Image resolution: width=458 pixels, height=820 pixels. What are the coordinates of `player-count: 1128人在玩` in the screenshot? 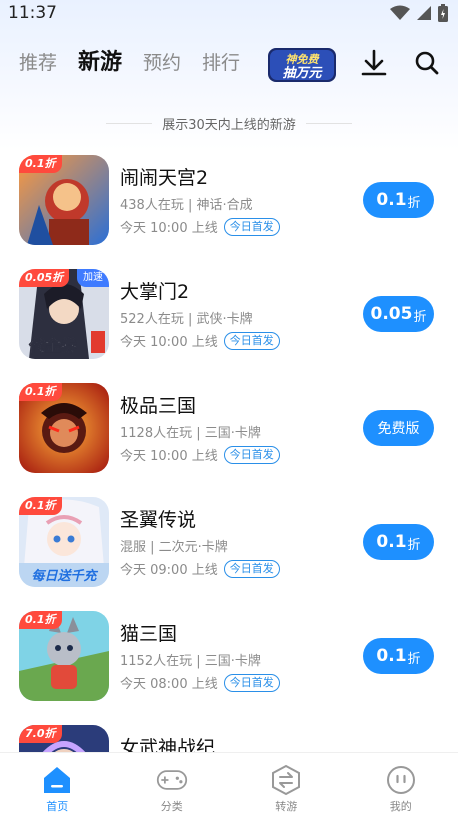 It's located at (156, 433).